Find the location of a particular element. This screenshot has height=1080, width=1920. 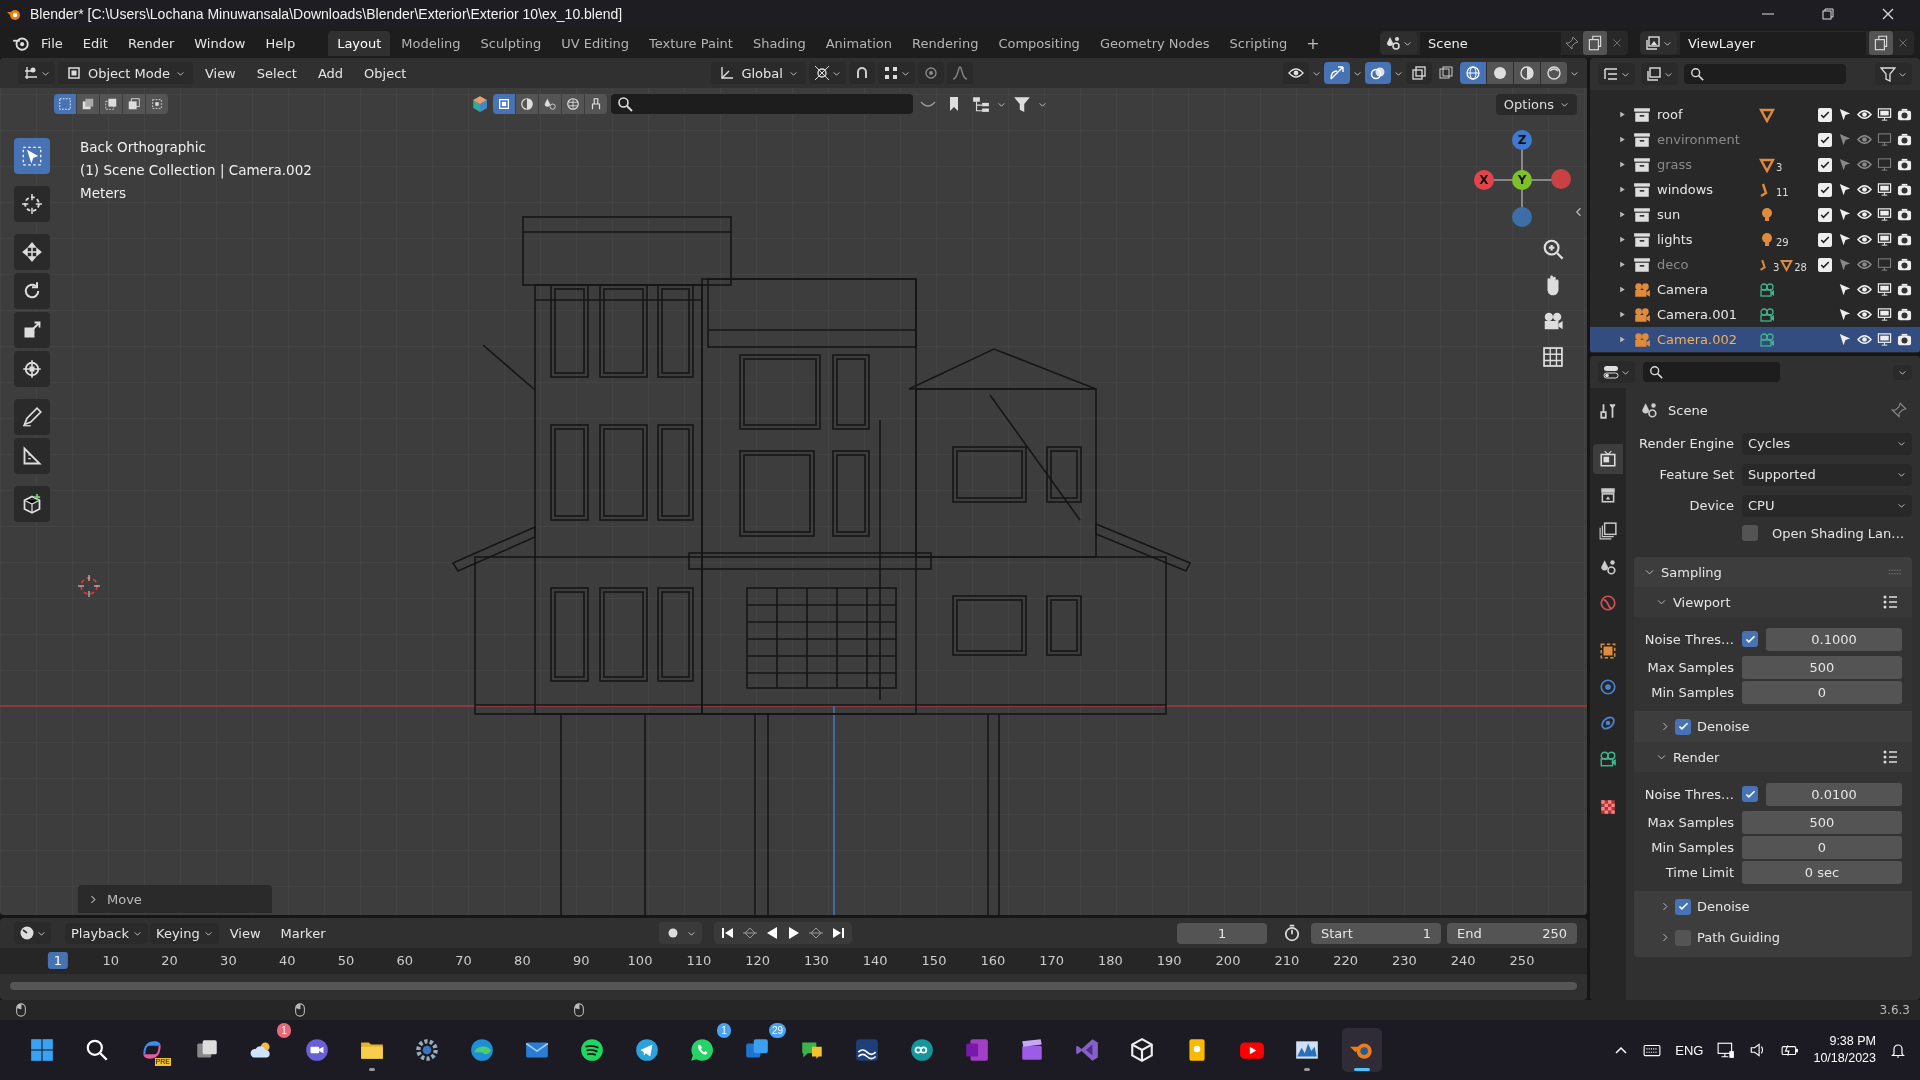

menu-item: Select is located at coordinates (276, 73).